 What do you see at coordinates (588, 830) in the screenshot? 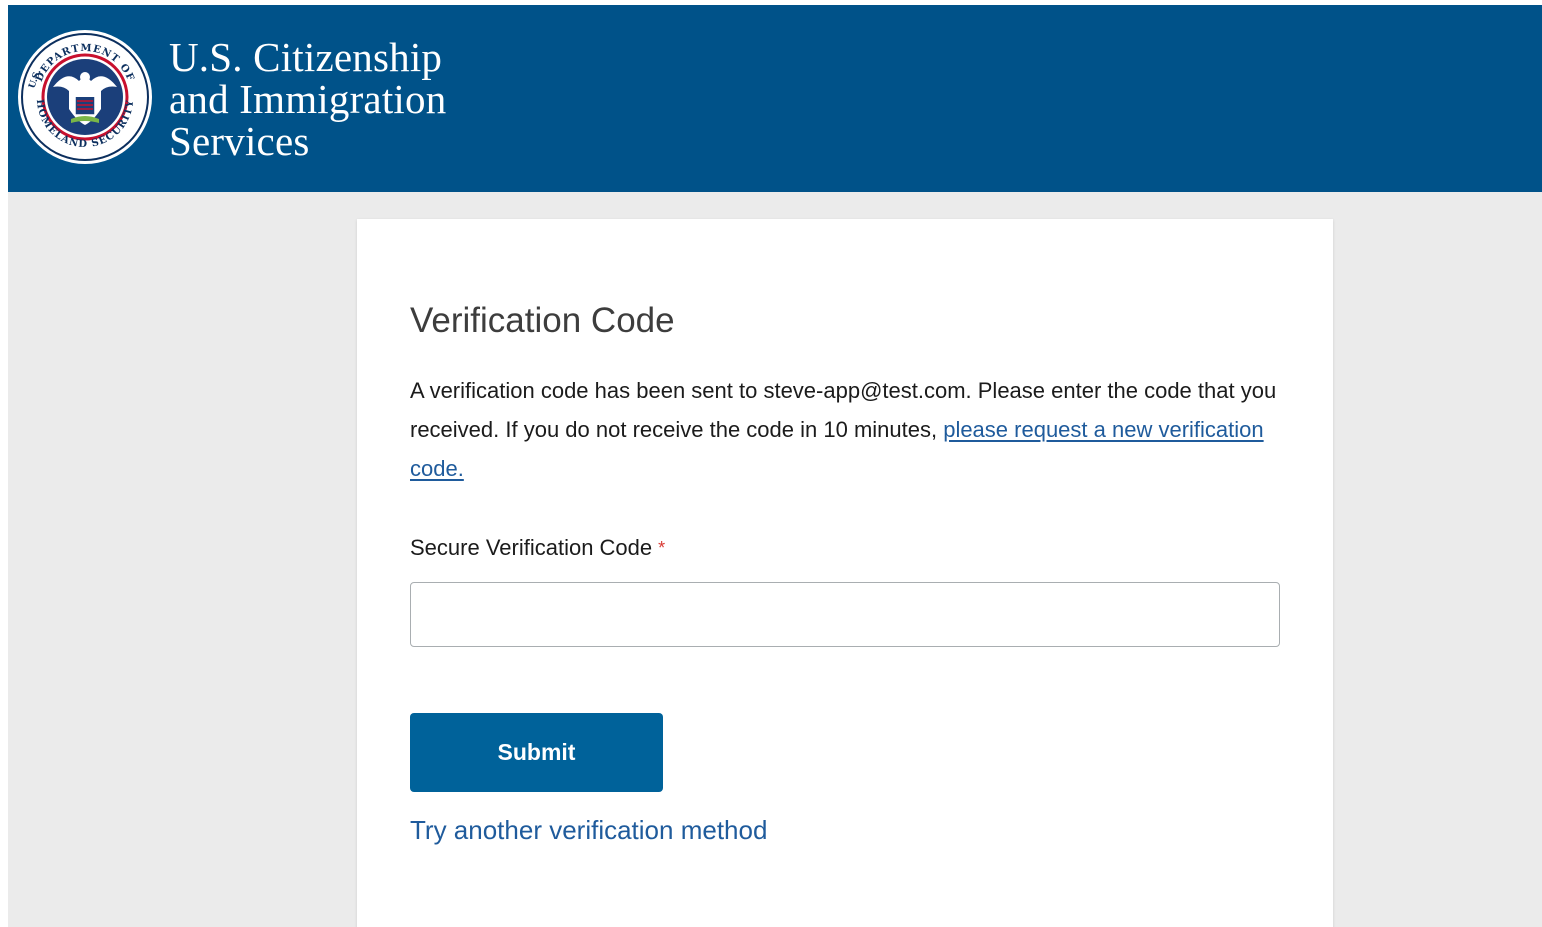
I see `try-another-method-link: Try another verification method` at bounding box center [588, 830].